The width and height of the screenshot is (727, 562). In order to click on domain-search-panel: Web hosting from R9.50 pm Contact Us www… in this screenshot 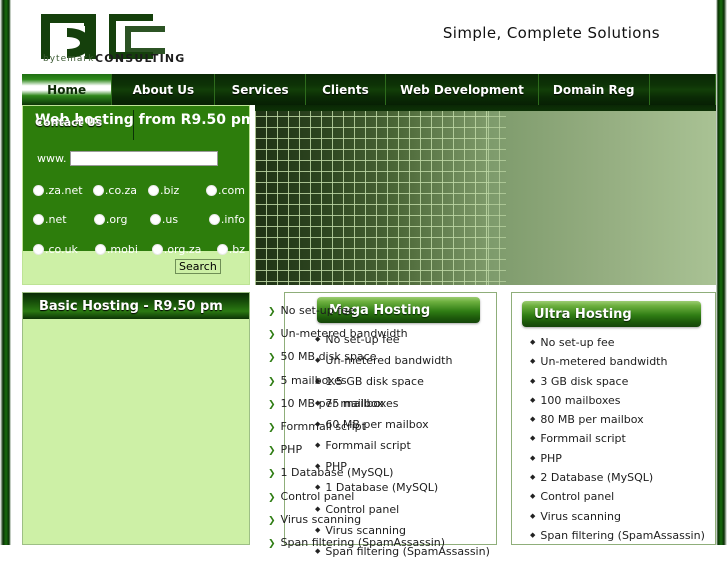, I will do `click(139, 195)`.